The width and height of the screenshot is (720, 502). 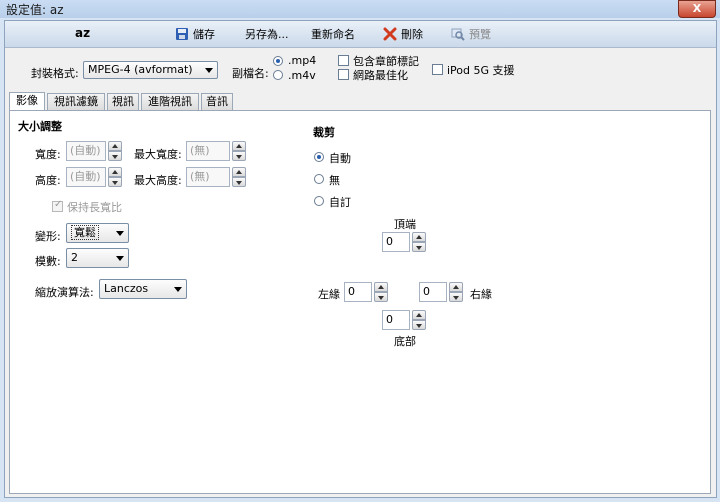 I want to click on crop-bottom-down-button, so click(x=419, y=325).